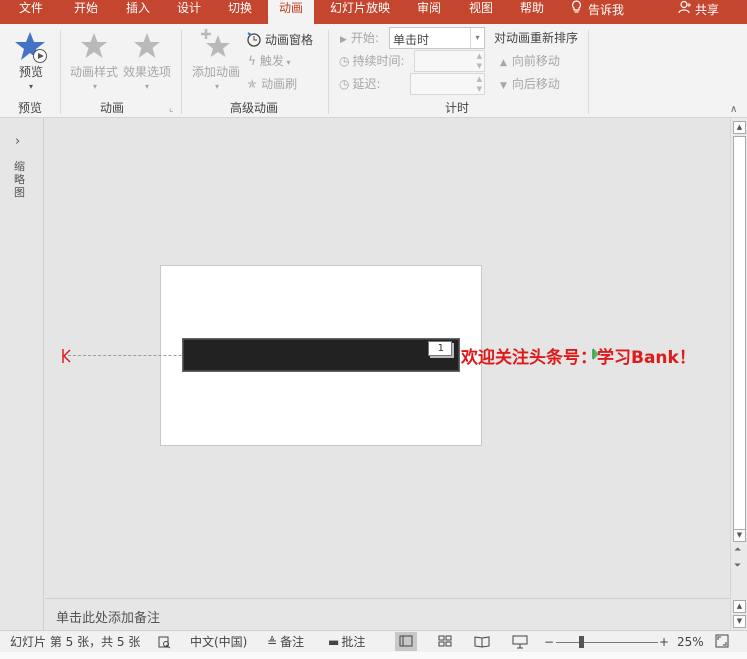 Image resolution: width=747 pixels, height=659 pixels. Describe the element at coordinates (535, 84) in the screenshot. I see `move-later-label: 向后移动` at that location.